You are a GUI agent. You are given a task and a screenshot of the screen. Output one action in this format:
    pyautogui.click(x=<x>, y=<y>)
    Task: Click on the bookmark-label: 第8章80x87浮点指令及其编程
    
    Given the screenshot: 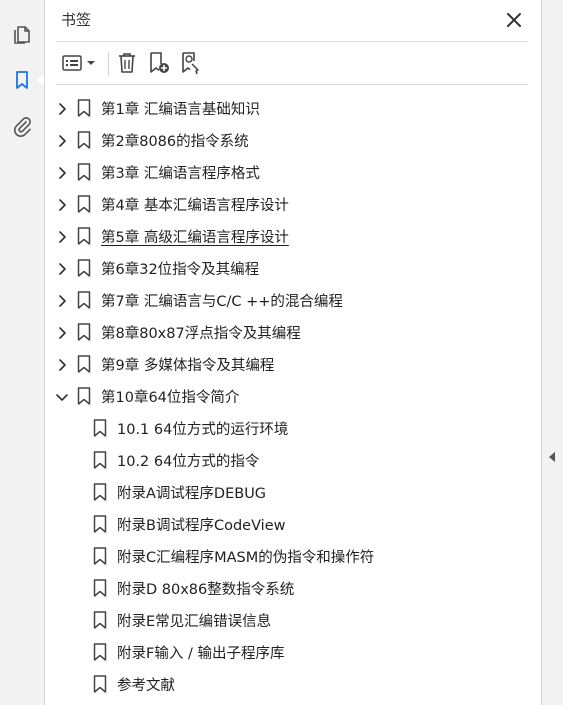 What is the action you would take?
    pyautogui.click(x=201, y=334)
    